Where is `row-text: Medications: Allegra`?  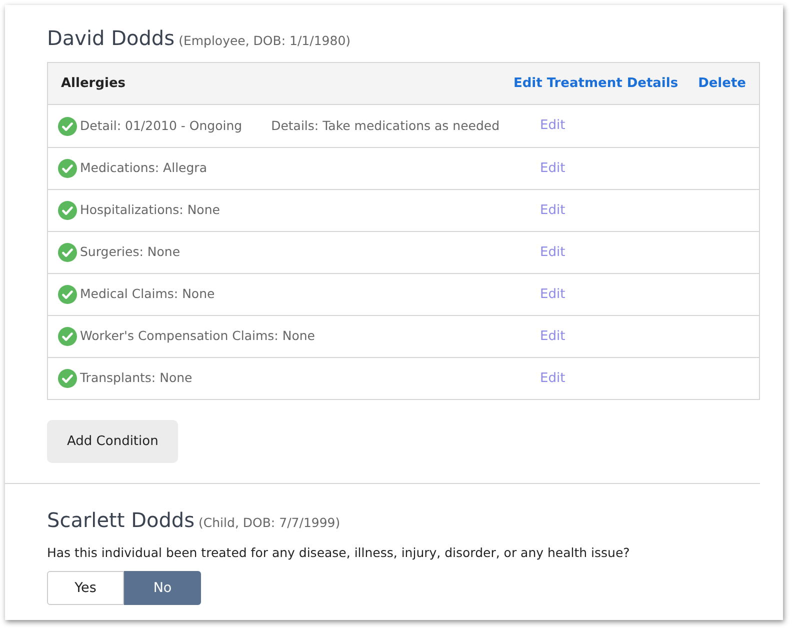 row-text: Medications: Allegra is located at coordinates (143, 168).